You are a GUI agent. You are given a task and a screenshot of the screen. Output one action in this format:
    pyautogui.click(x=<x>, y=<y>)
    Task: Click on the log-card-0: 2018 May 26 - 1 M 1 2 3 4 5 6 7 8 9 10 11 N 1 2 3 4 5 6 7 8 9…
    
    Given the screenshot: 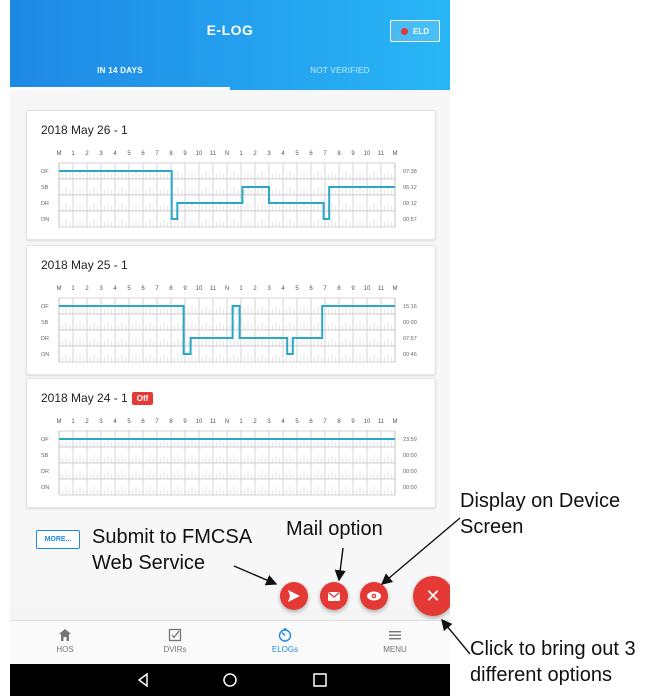 What is the action you would take?
    pyautogui.click(x=231, y=175)
    